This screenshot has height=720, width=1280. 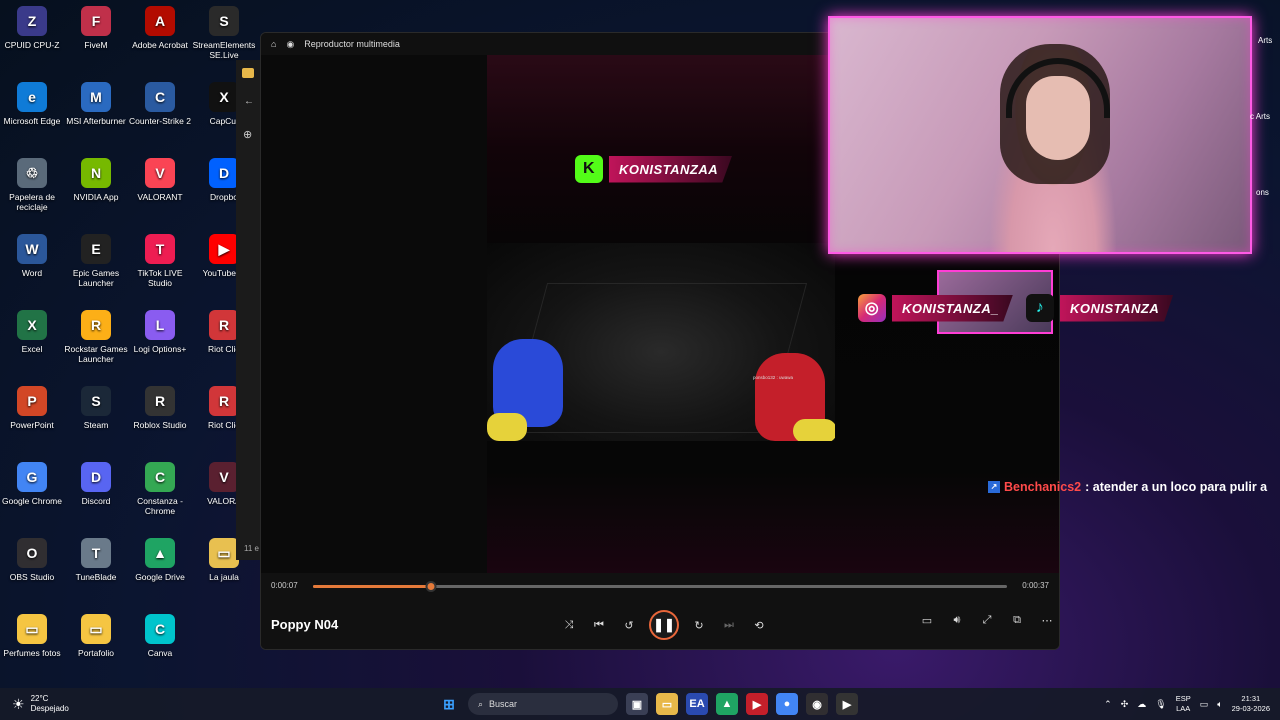 I want to click on chat-username: Benchanics2, so click(x=1043, y=487).